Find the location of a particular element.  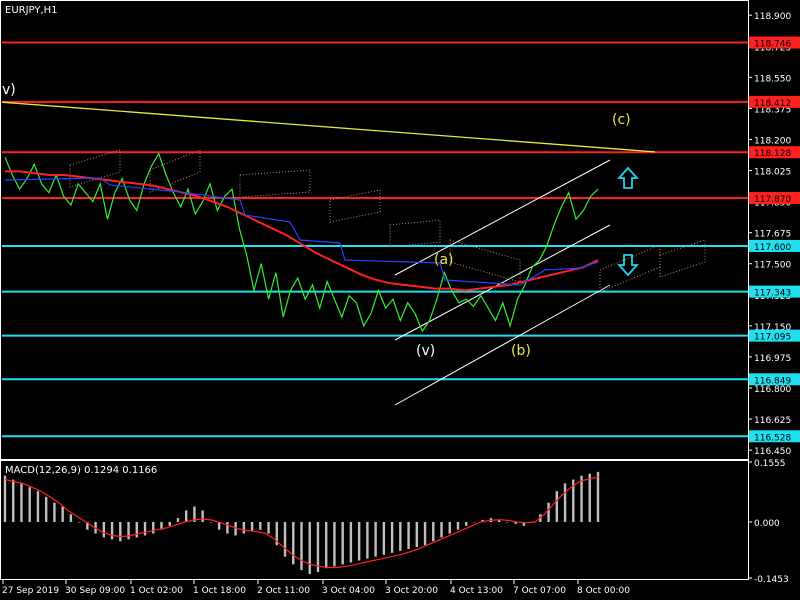

x-tick-label: 2 Oct 11:00 is located at coordinates (283, 591).